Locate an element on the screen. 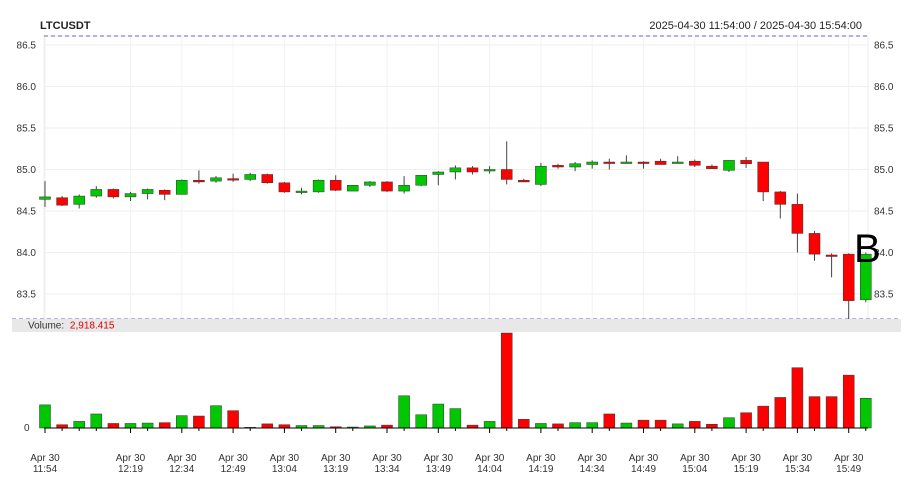 The height and width of the screenshot is (480, 913). marker-letter: B is located at coordinates (867, 249).